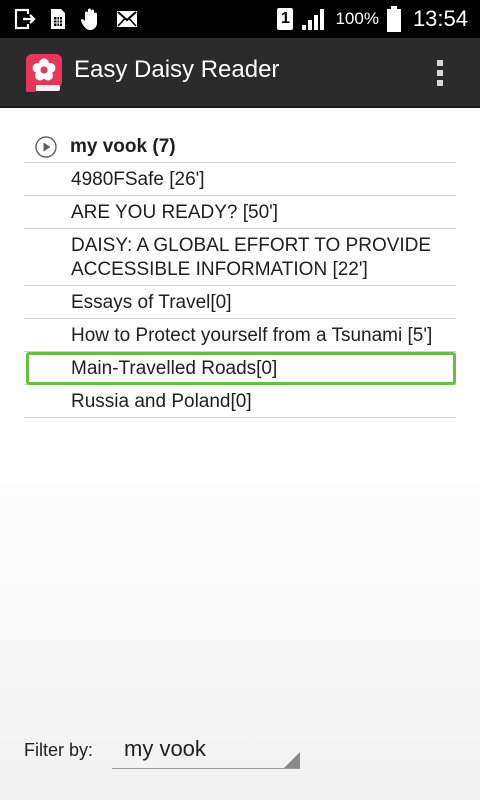  What do you see at coordinates (285, 19) in the screenshot?
I see `sim-slot-badge: 1` at bounding box center [285, 19].